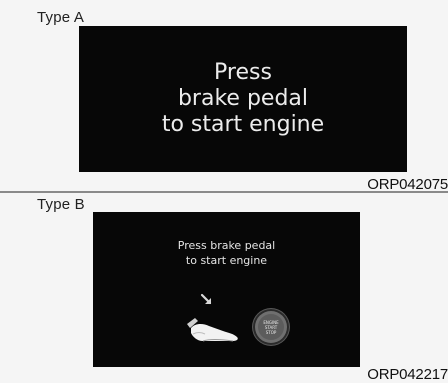 The height and width of the screenshot is (383, 448). Describe the element at coordinates (61, 204) in the screenshot. I see `type-b-label: Type B` at that location.